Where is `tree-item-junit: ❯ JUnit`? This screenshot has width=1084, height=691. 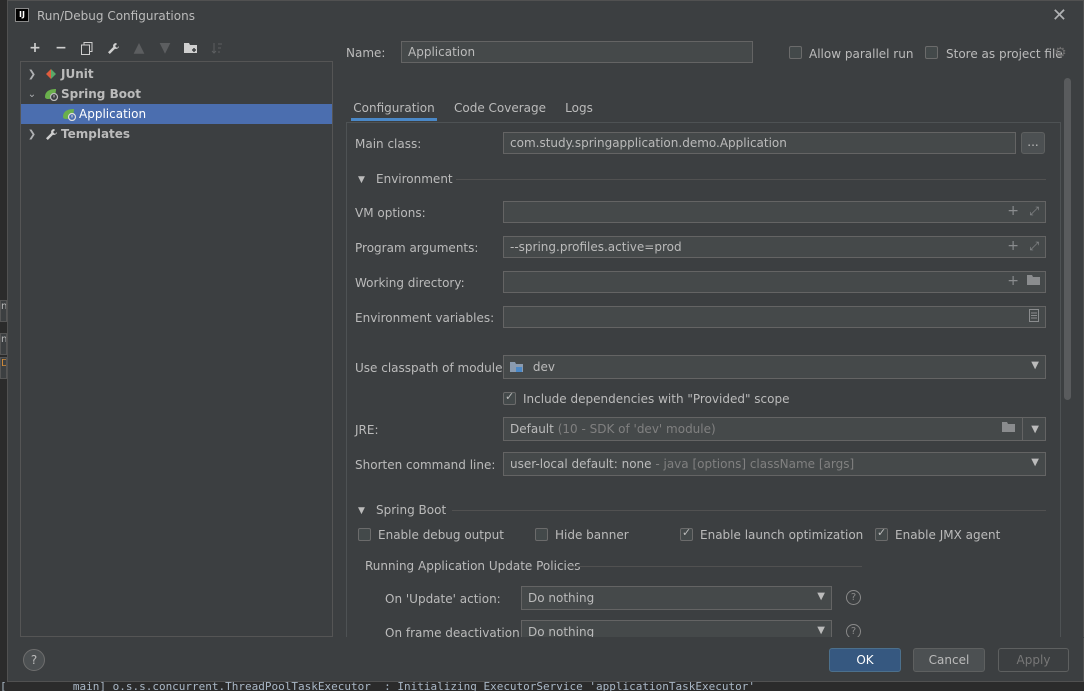 tree-item-junit: ❯ JUnit is located at coordinates (176, 74).